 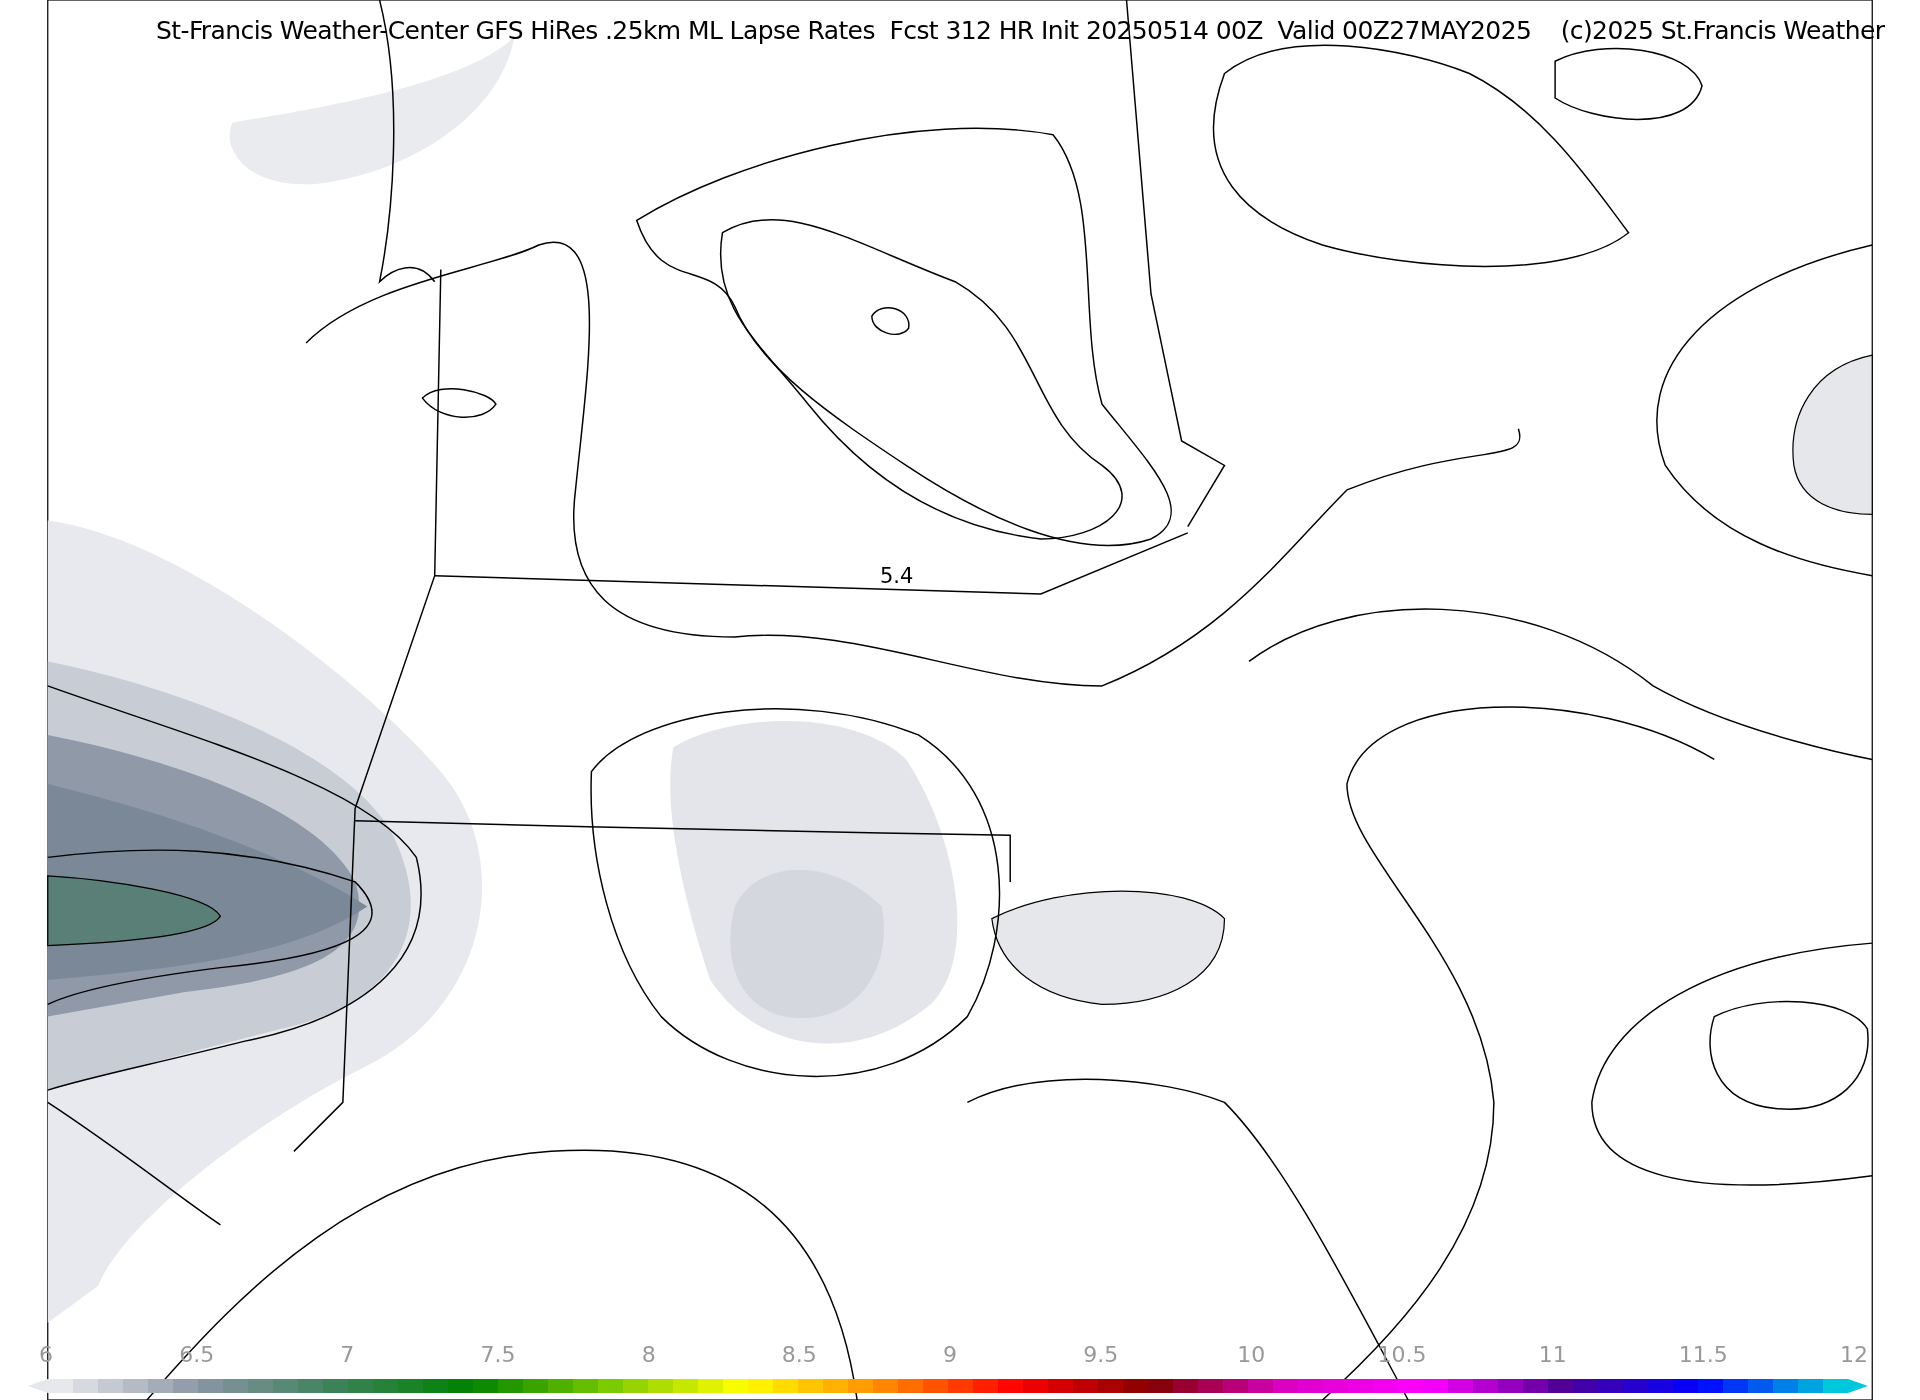 I want to click on colorbar-tick-label: 10, so click(x=1251, y=1354).